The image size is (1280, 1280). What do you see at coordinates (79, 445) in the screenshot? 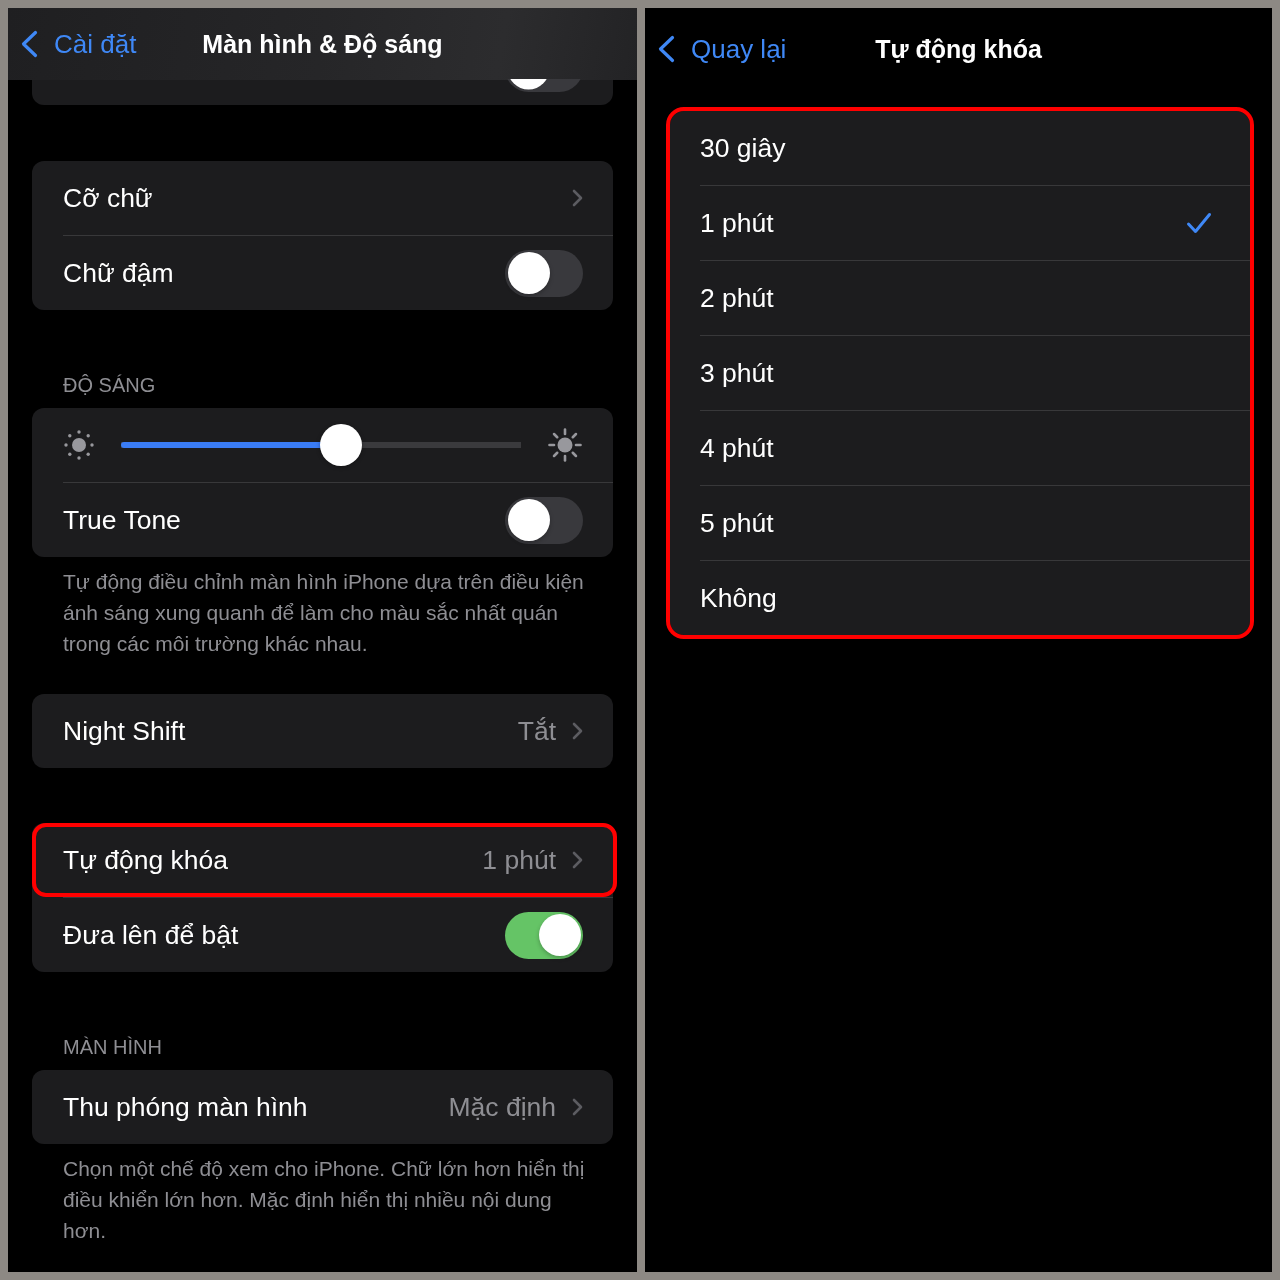
I see `small-sun-icon` at bounding box center [79, 445].